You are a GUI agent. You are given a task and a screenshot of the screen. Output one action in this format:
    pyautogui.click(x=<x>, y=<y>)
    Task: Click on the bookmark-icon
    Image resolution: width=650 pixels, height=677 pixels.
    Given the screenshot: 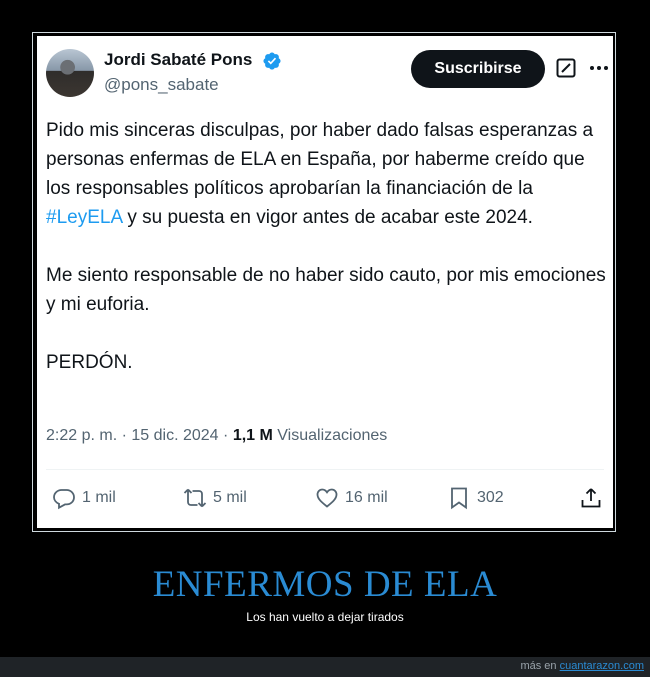 What is the action you would take?
    pyautogui.click(x=459, y=498)
    